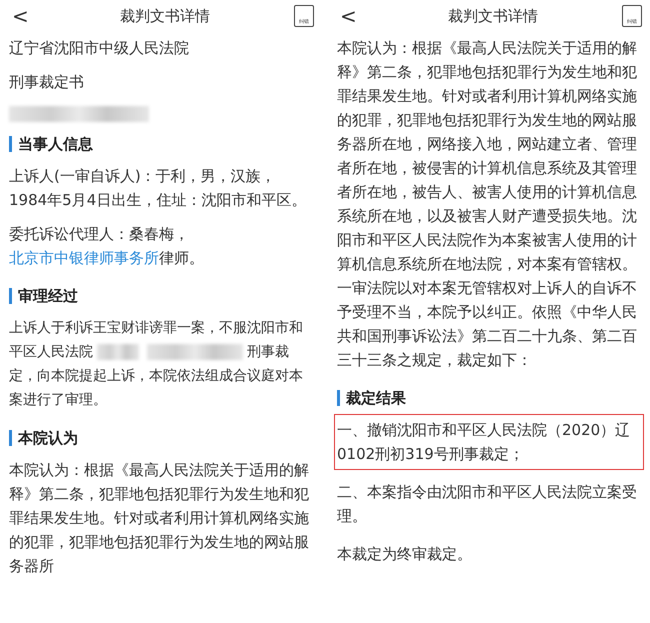 The image size is (650, 623). Describe the element at coordinates (161, 144) in the screenshot. I see `section-heading: 当事人信息` at that location.